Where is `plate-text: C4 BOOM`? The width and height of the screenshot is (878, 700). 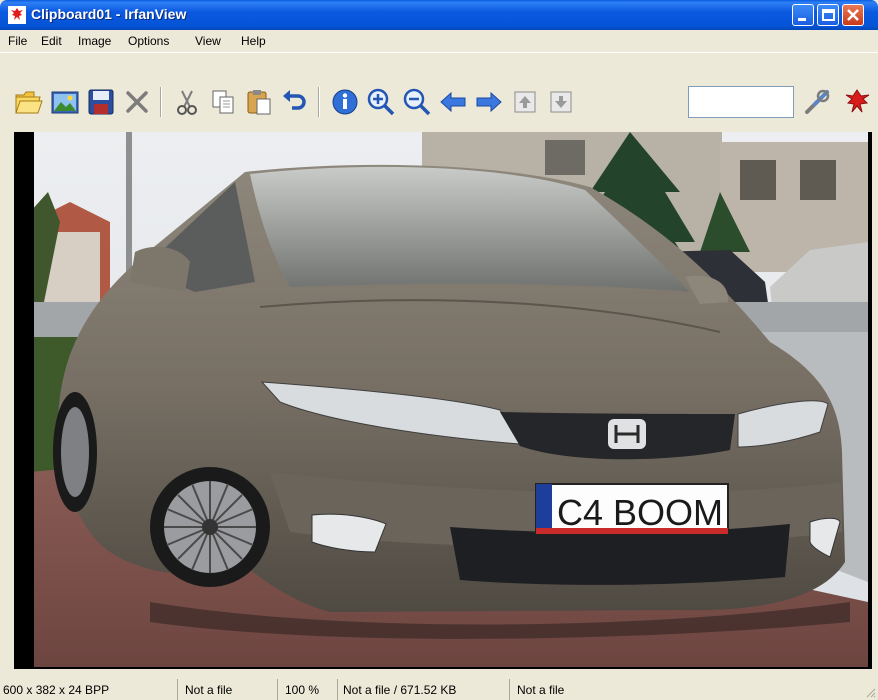
plate-text: C4 BOOM is located at coordinates (640, 512).